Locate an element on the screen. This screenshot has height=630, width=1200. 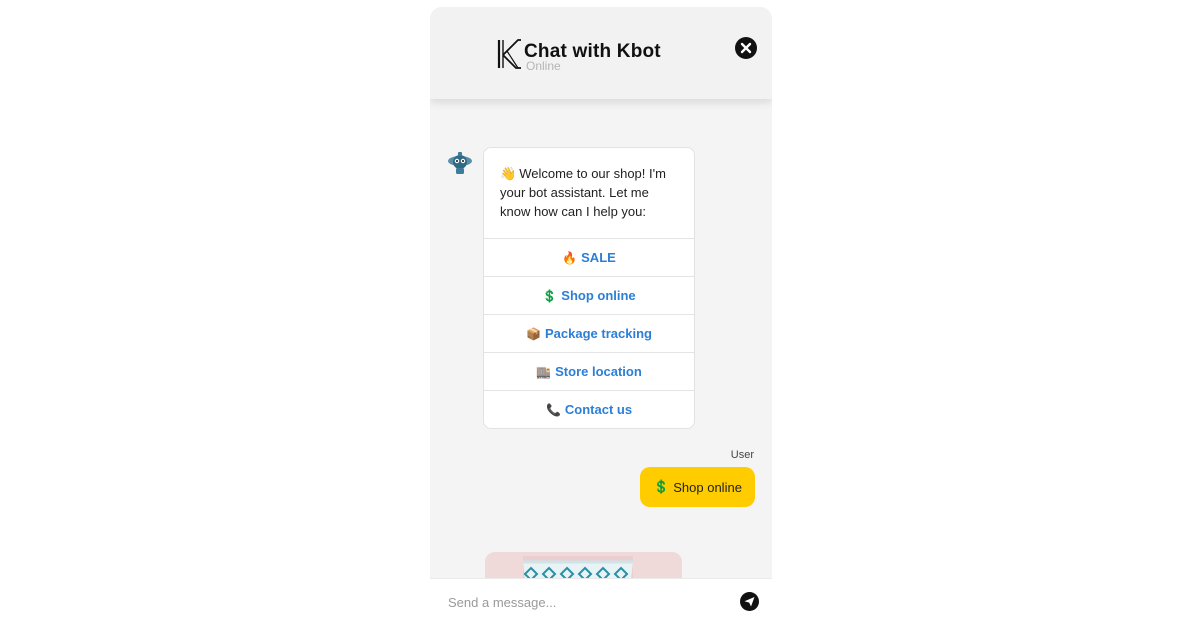
wave-emoji: 👋 is located at coordinates (508, 173).